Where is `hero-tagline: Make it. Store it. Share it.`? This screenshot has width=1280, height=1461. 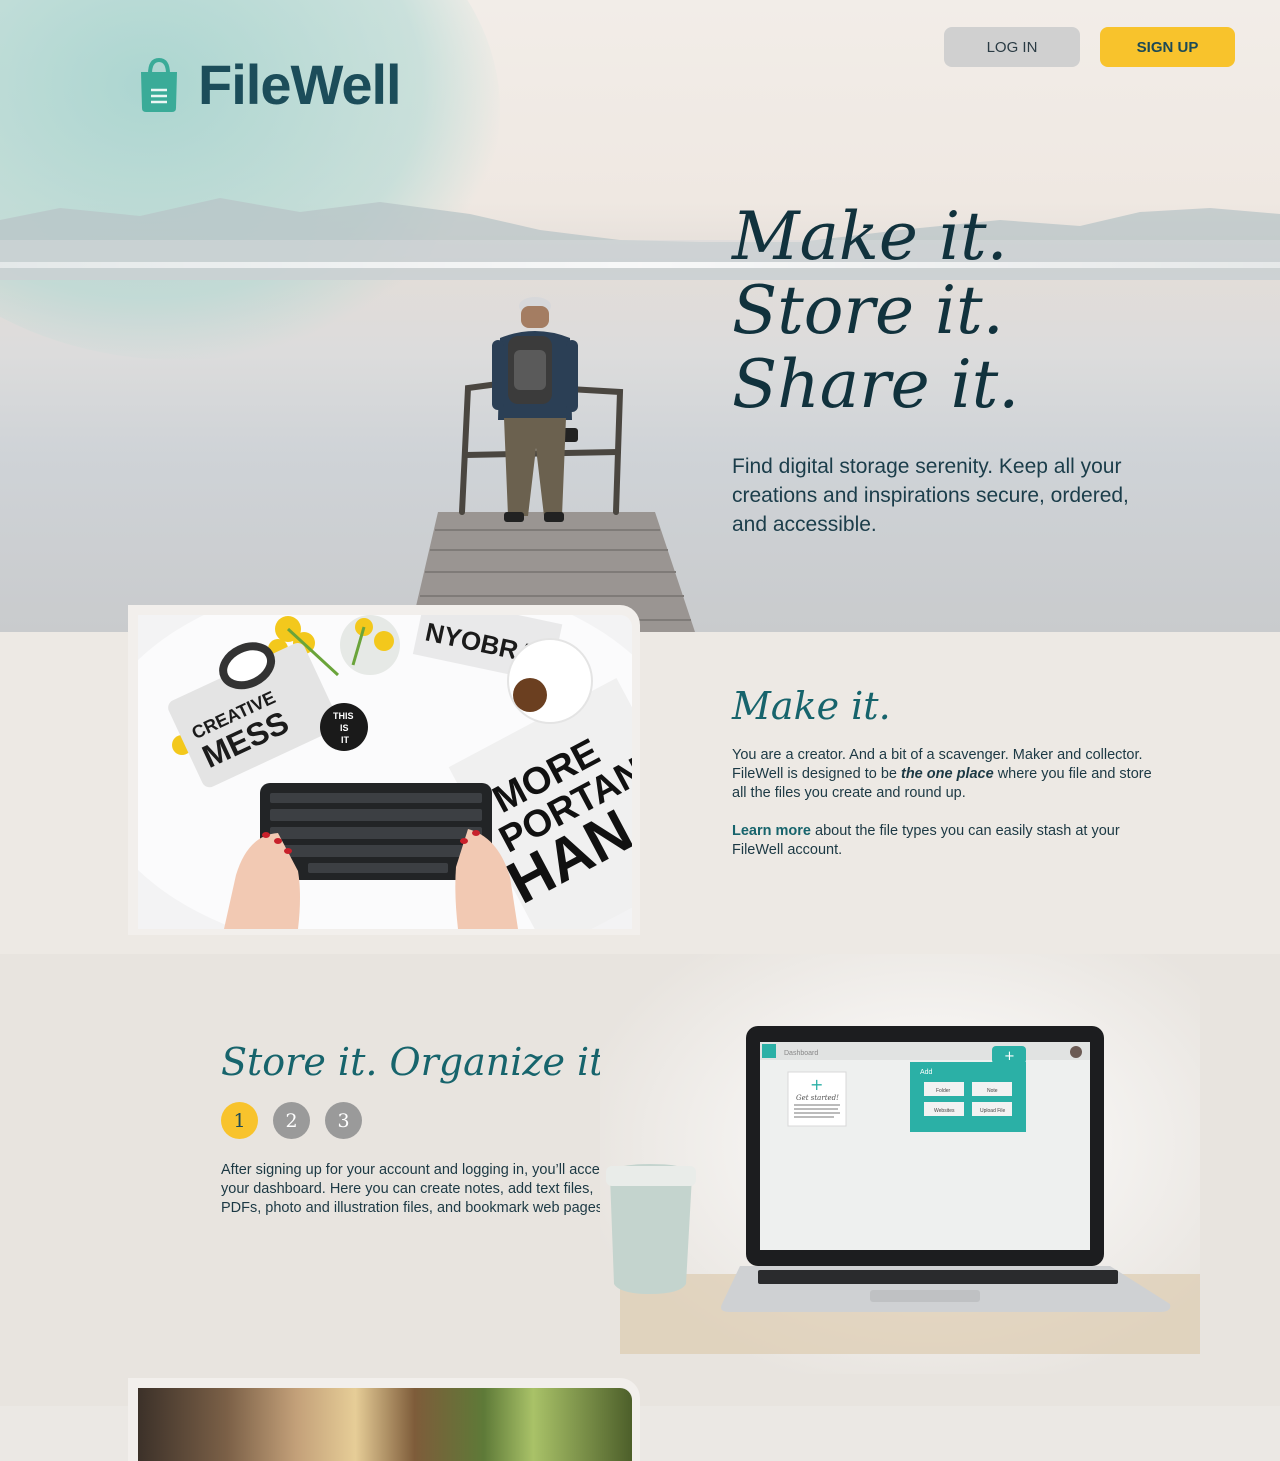
hero-tagline: Make it. Store it. Share it. is located at coordinates (875, 311).